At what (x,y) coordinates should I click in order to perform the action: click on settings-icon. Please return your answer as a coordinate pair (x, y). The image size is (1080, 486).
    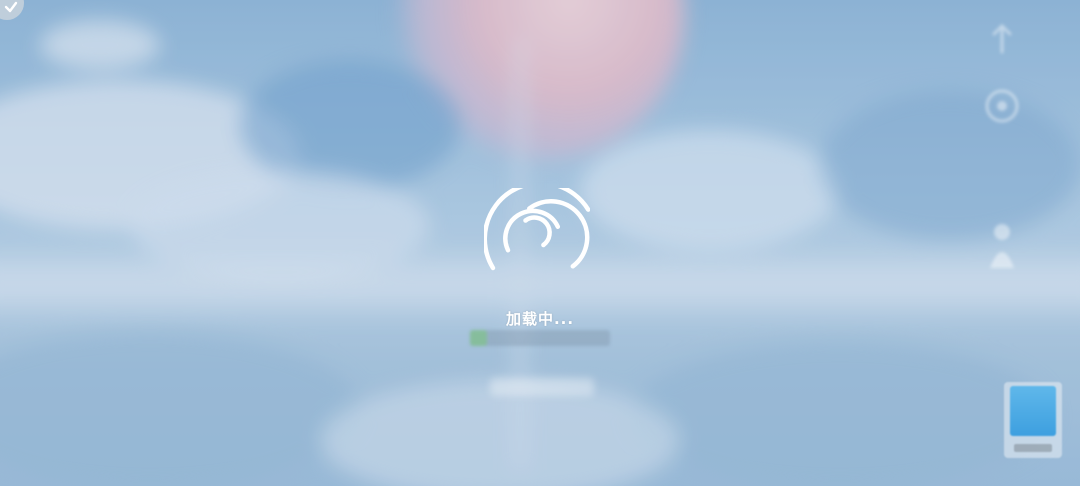
    Looking at the image, I should click on (1002, 106).